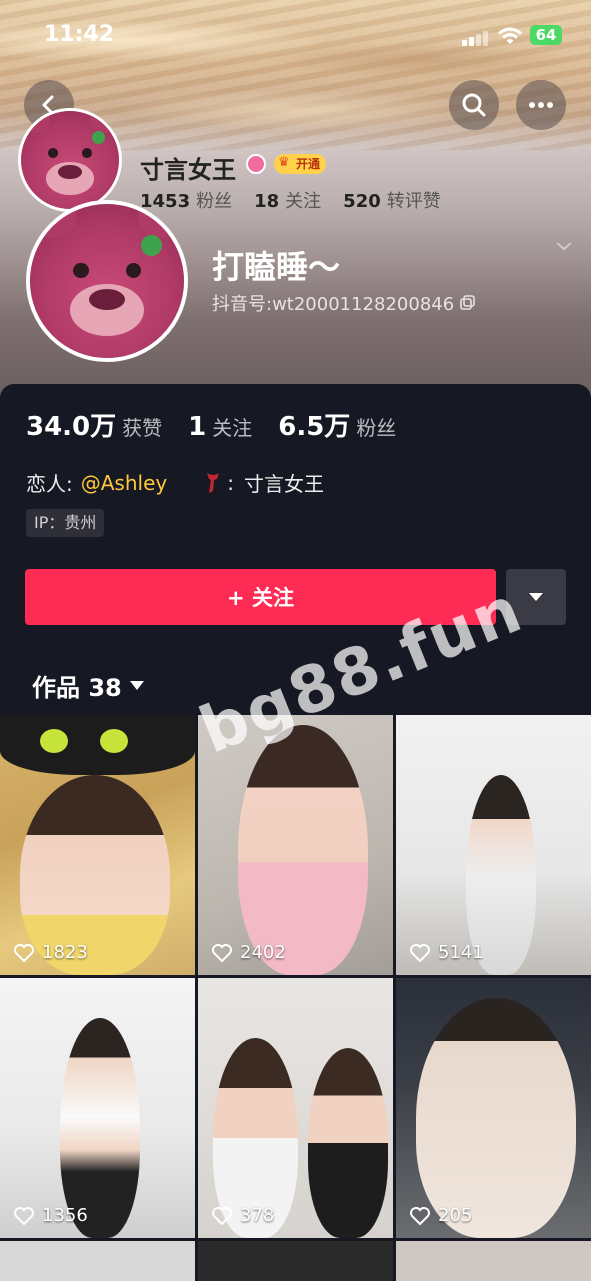 This screenshot has width=591, height=1281. Describe the element at coordinates (276, 267) in the screenshot. I see `profile-nickname: 打瞌睡～` at that location.